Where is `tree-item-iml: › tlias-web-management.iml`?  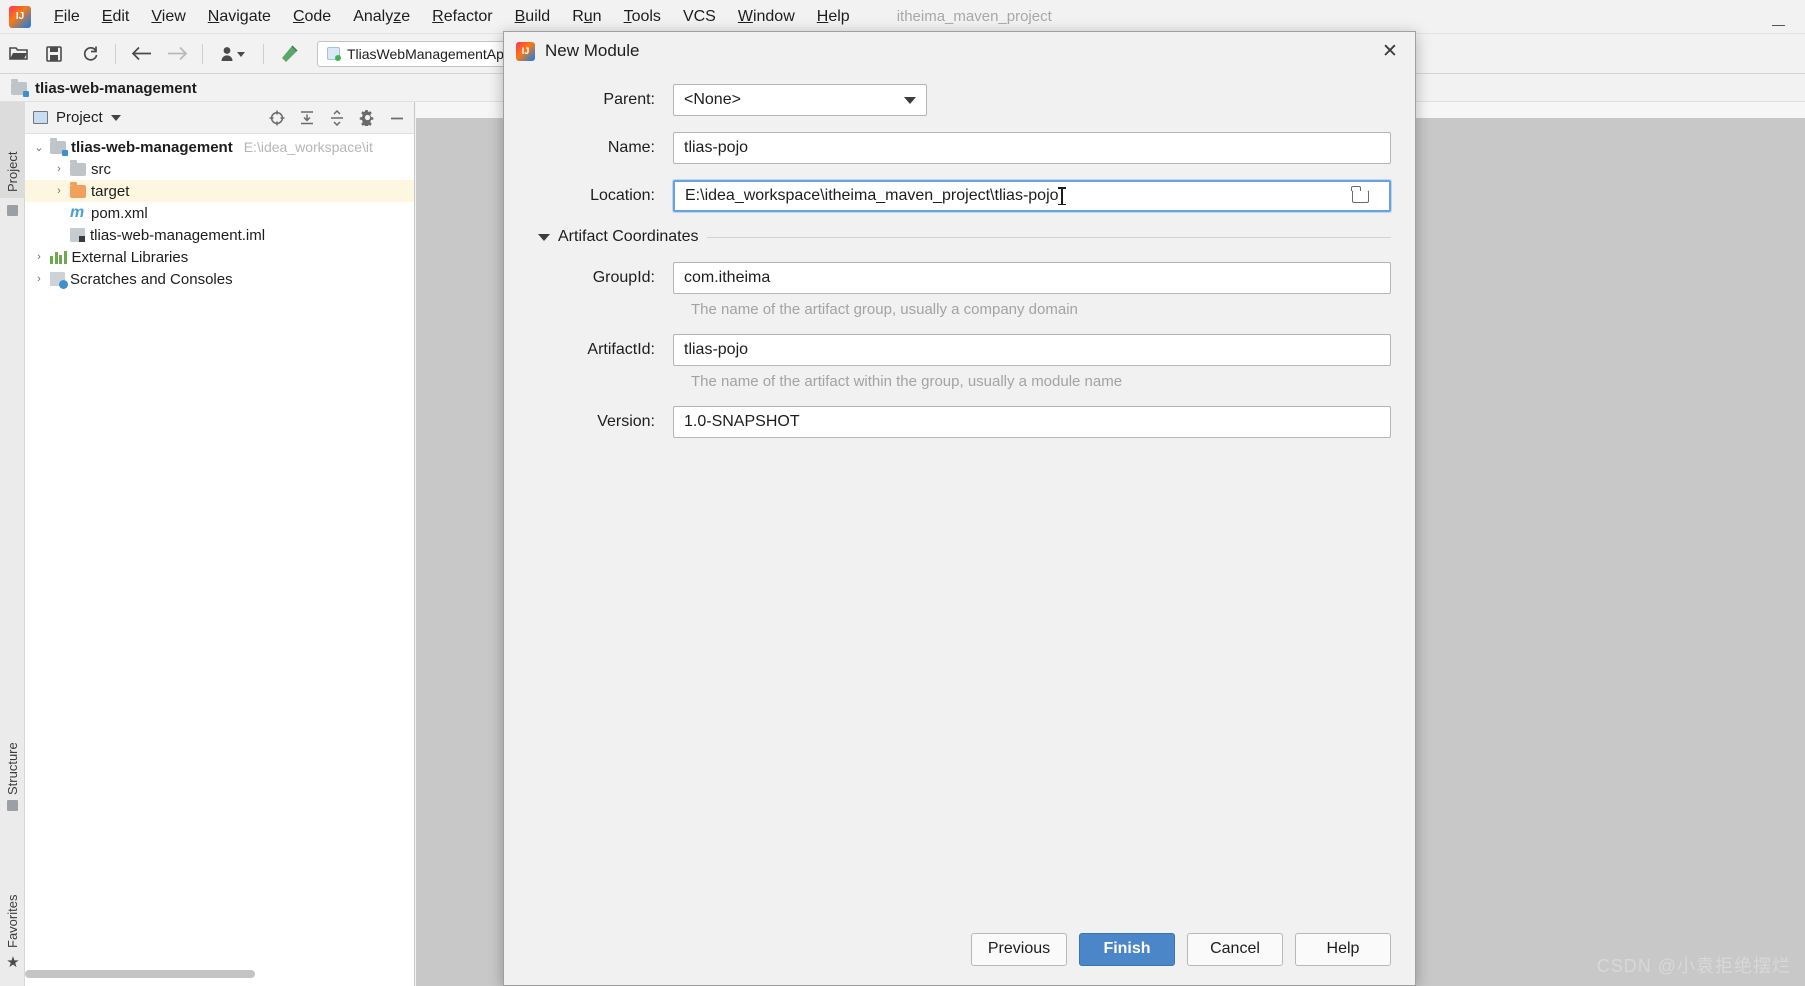 tree-item-iml: › tlias-web-management.iml is located at coordinates (219, 235).